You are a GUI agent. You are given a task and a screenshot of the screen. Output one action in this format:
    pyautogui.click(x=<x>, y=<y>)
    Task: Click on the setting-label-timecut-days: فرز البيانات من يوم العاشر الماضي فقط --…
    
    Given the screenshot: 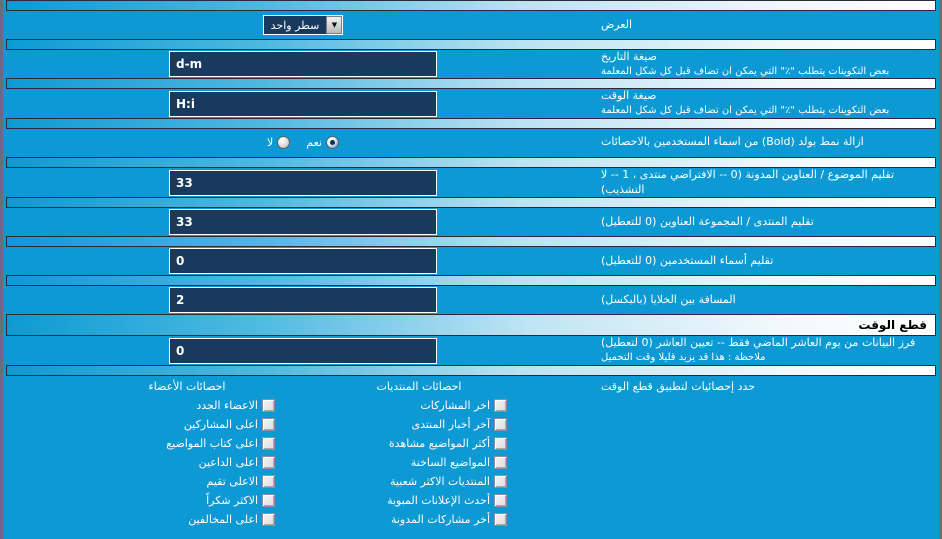 What is the action you would take?
    pyautogui.click(x=765, y=350)
    